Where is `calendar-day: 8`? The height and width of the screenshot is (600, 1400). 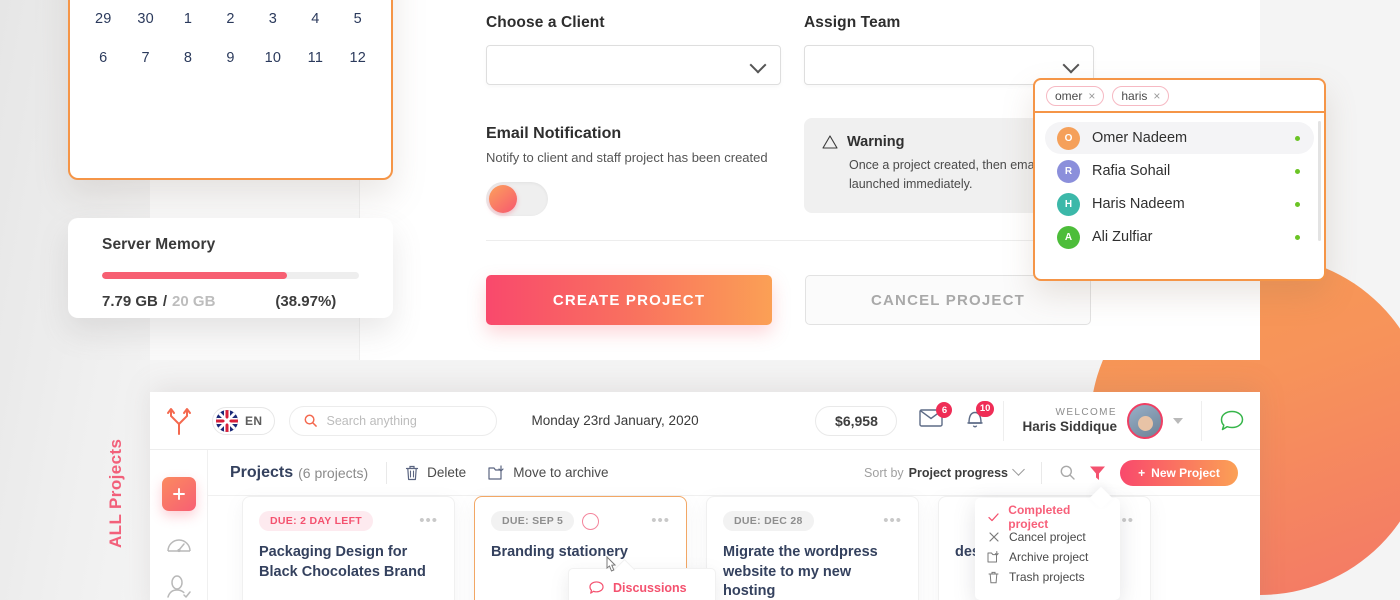
calendar-day: 8 is located at coordinates (188, 57).